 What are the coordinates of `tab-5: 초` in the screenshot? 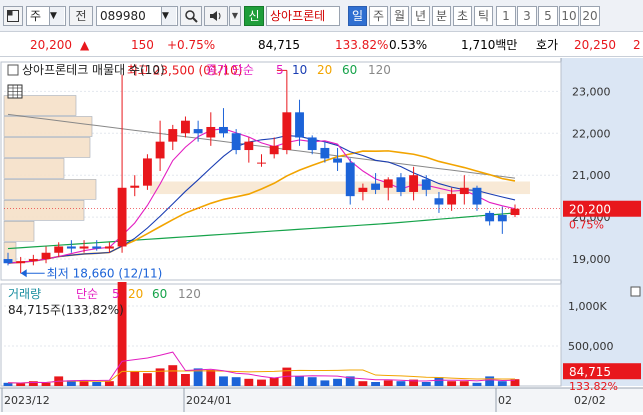 It's located at (462, 16).